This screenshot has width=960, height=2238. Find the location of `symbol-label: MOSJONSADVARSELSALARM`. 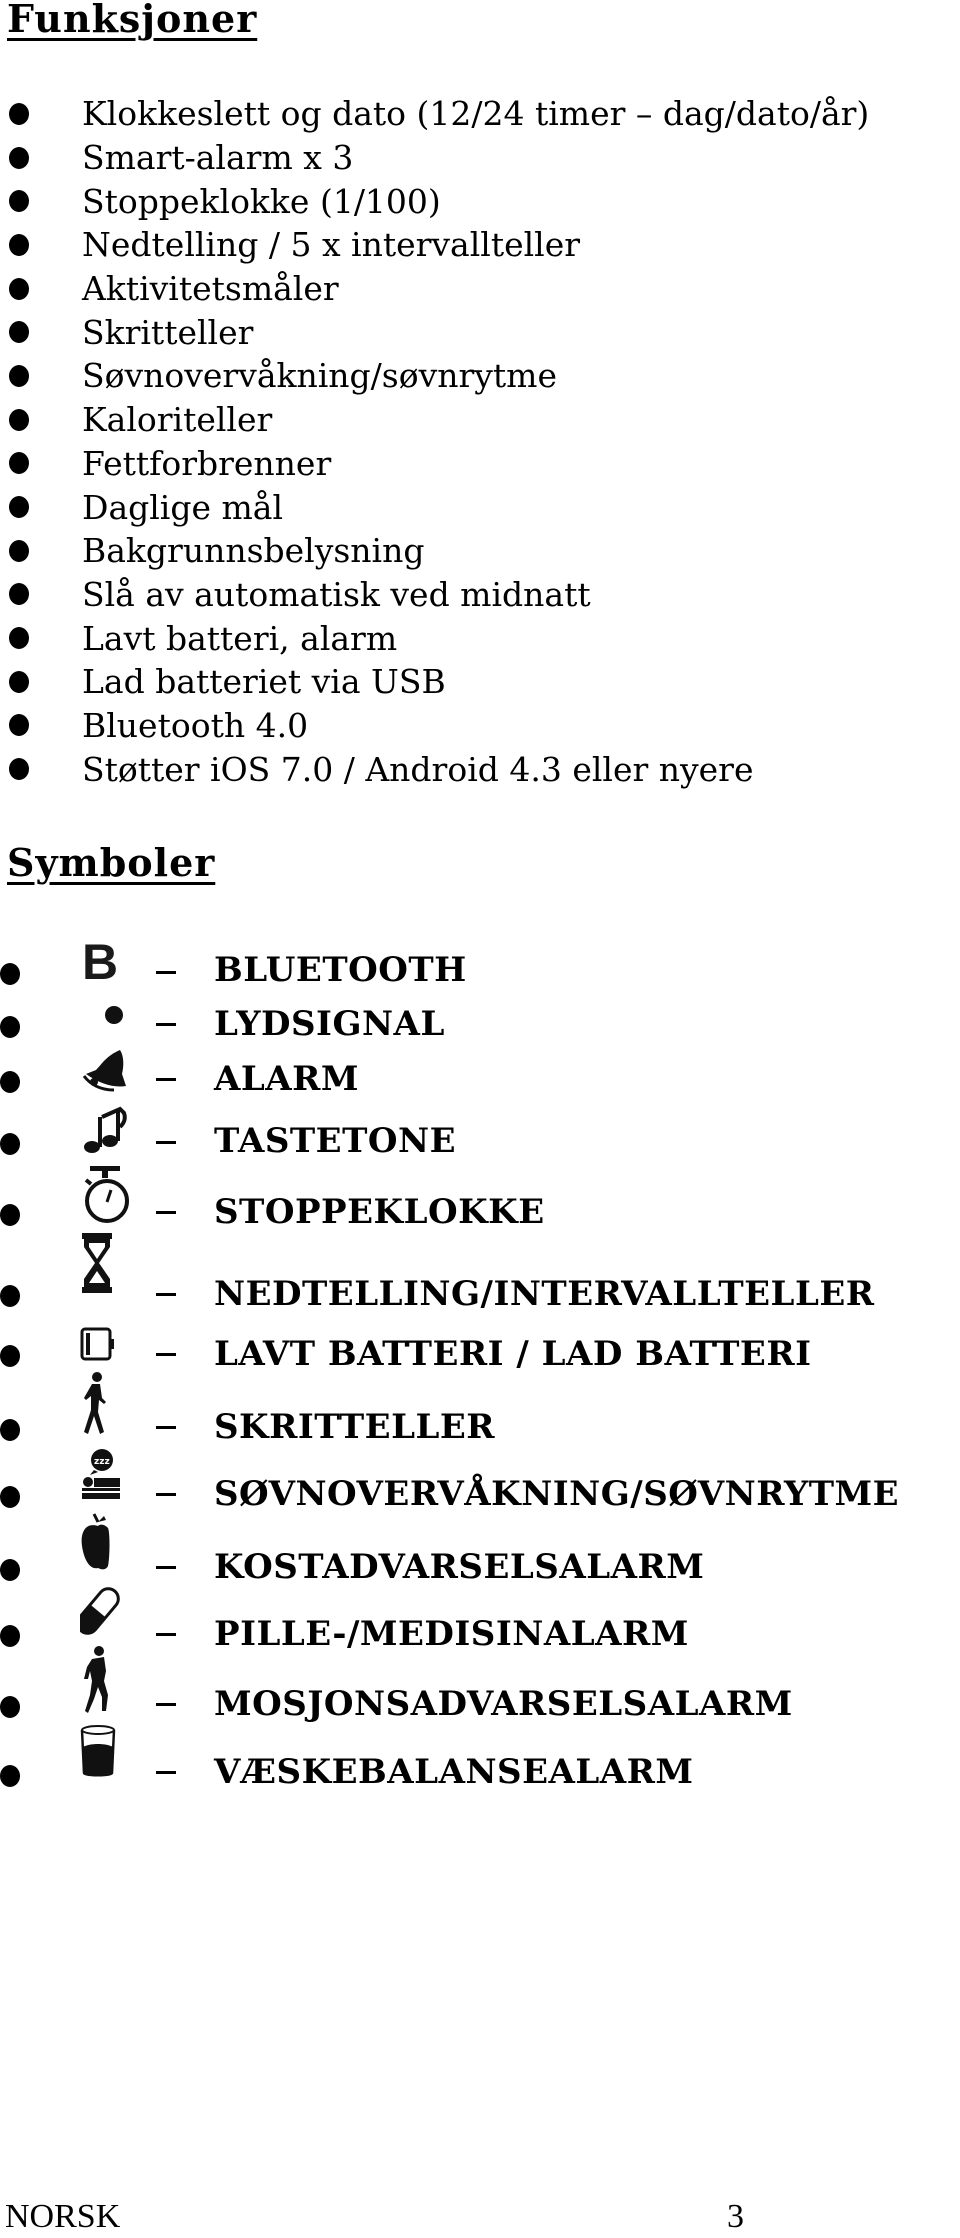

symbol-label: MOSJONSADVARSELSALARM is located at coordinates (503, 1704).